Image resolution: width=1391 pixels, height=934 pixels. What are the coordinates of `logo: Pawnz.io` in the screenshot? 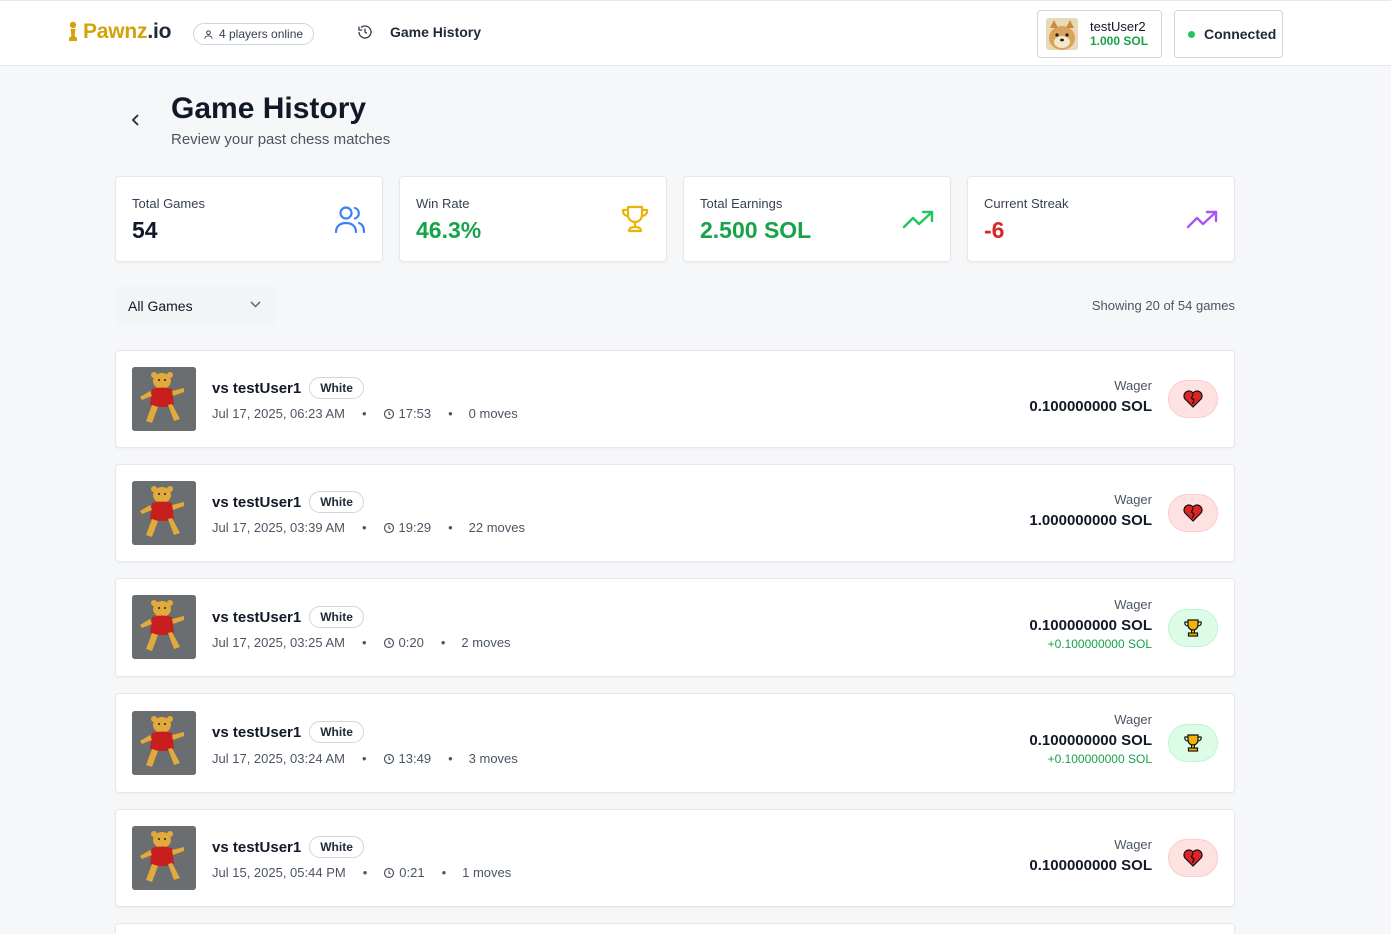 It's located at (119, 32).